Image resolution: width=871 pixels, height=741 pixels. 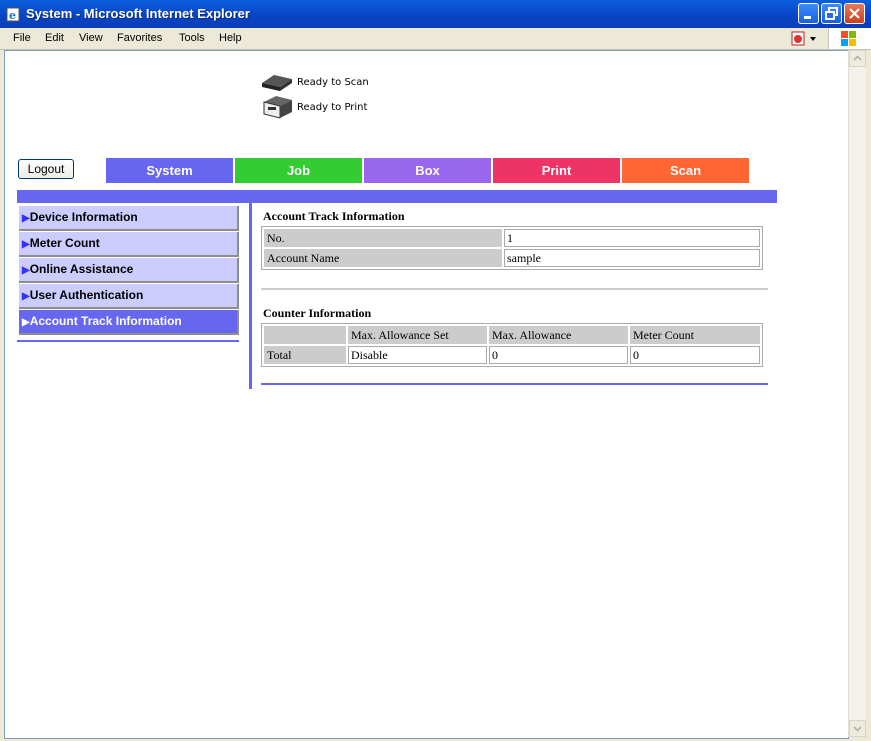 What do you see at coordinates (435, 39) in the screenshot?
I see `menu-bar: File Edit View Favorites Tools Help` at bounding box center [435, 39].